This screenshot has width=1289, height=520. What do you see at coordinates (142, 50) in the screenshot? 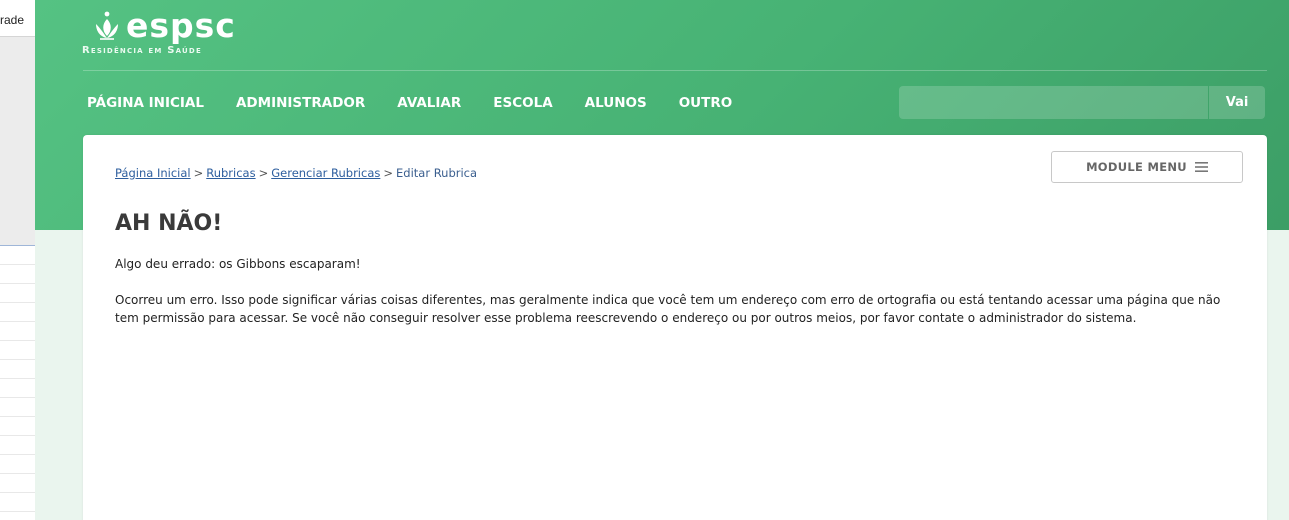
I see `logo-subtitle: Residência em Saúde` at bounding box center [142, 50].